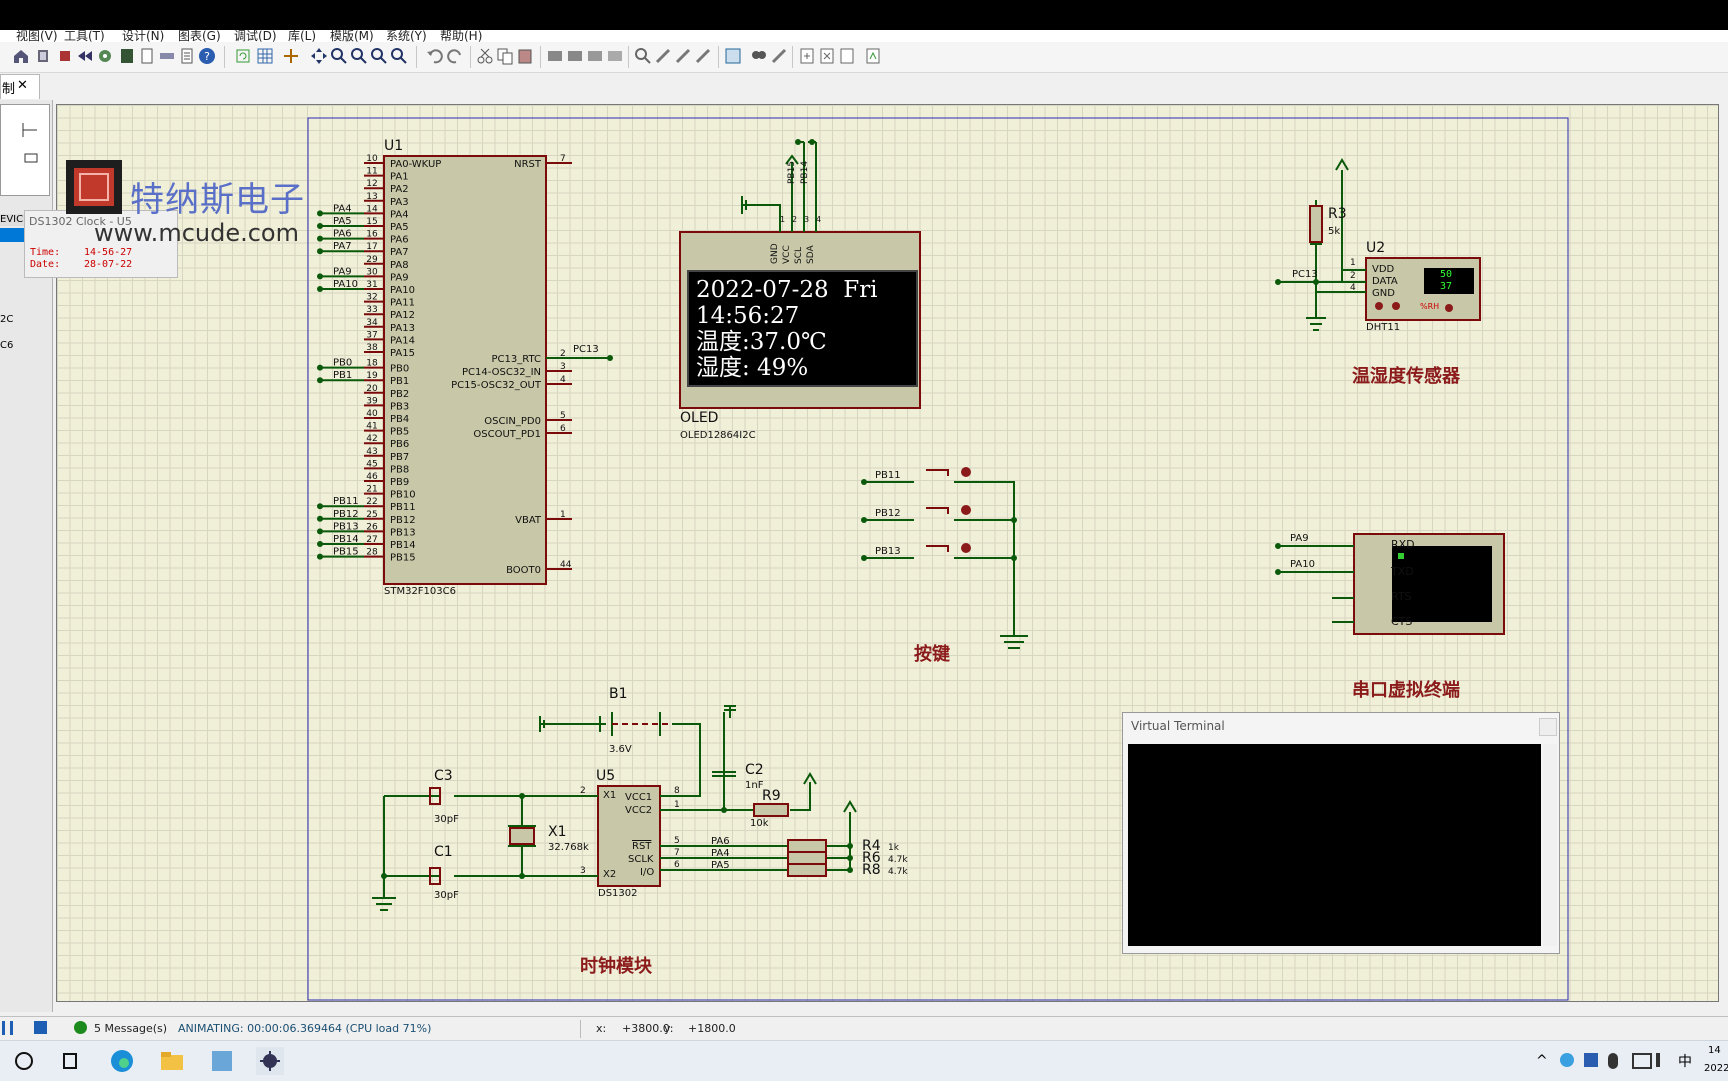 The image size is (1728, 1081). Describe the element at coordinates (1613, 1061) in the screenshot. I see `microphone-icon` at that location.